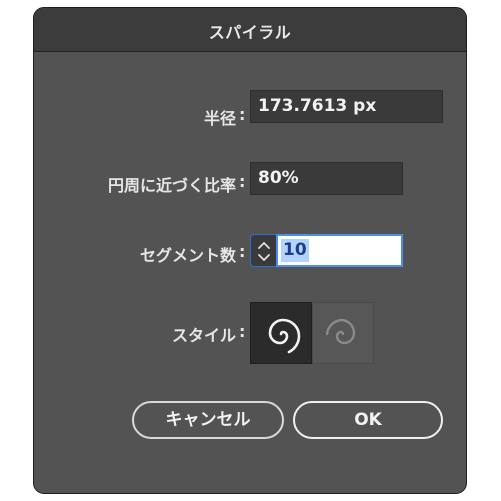  I want to click on decay-label: 円周に近づく比率, so click(171, 185).